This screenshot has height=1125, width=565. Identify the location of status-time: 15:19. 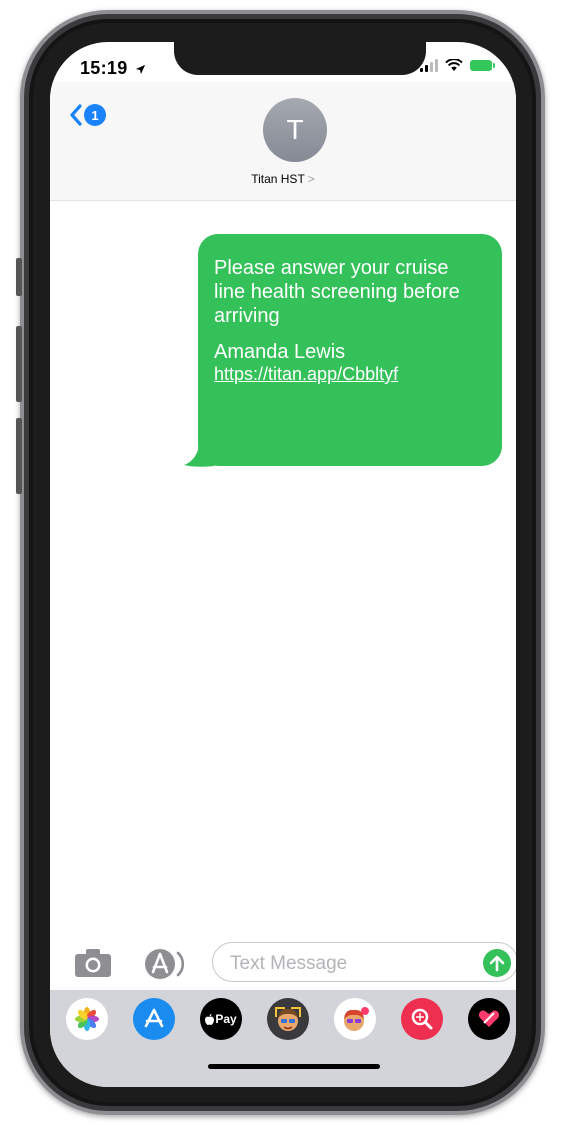
(113, 68).